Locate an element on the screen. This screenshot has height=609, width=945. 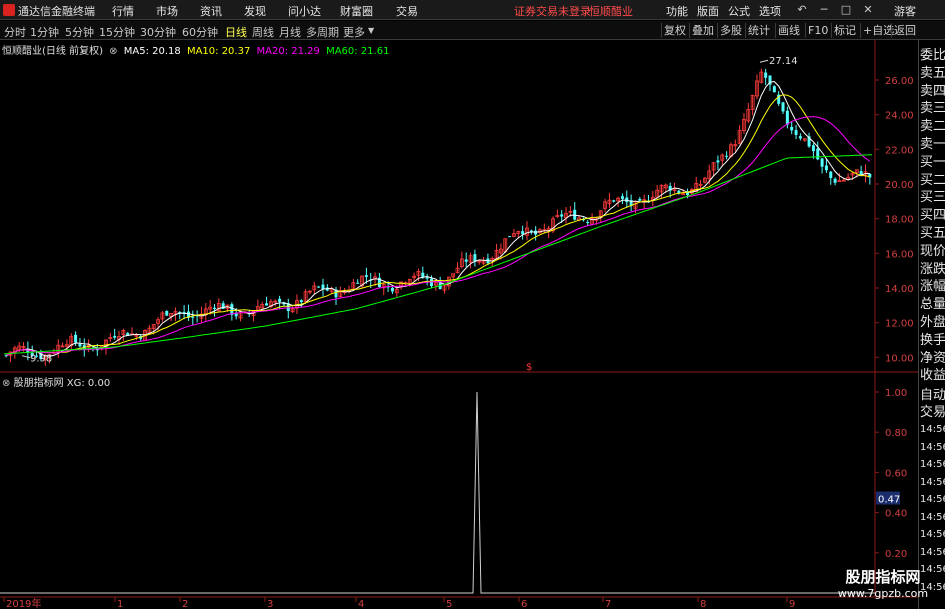
more-dropdown-icon: ▼ is located at coordinates (371, 30).